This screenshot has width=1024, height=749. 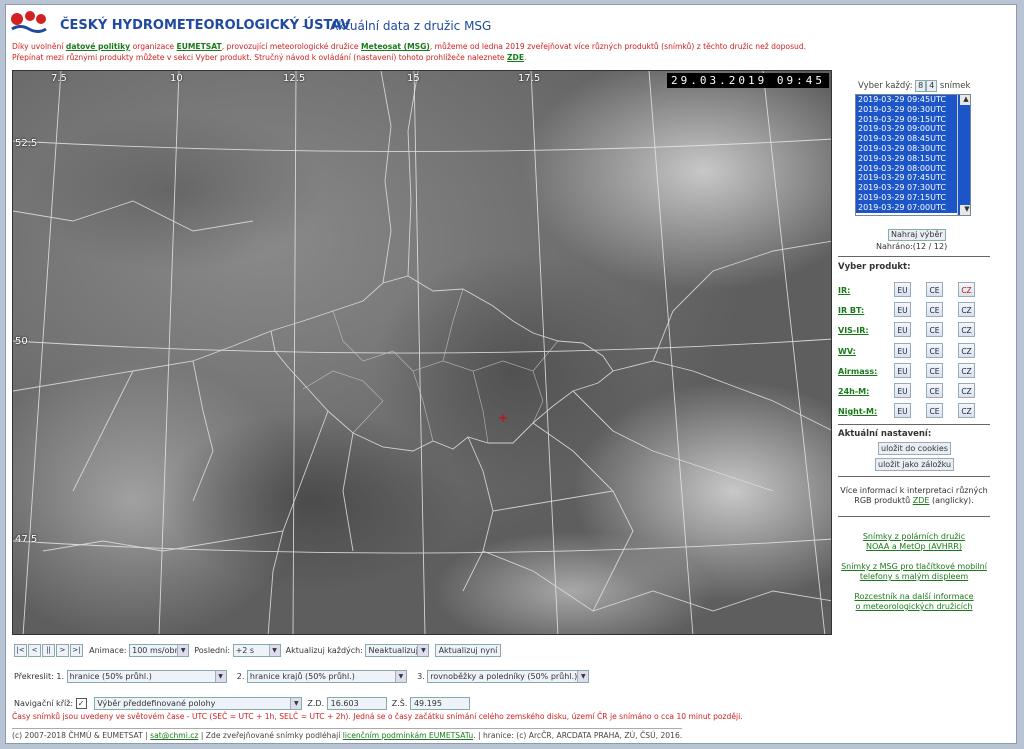 What do you see at coordinates (913, 168) in the screenshot?
I see `time-item: 2019-03-29 08:00UTC` at bounding box center [913, 168].